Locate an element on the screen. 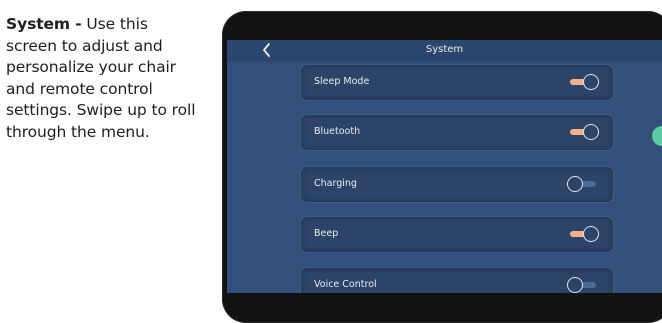 This screenshot has height=323, width=662. setting-row-bluetooth: Bluetooth is located at coordinates (457, 132).